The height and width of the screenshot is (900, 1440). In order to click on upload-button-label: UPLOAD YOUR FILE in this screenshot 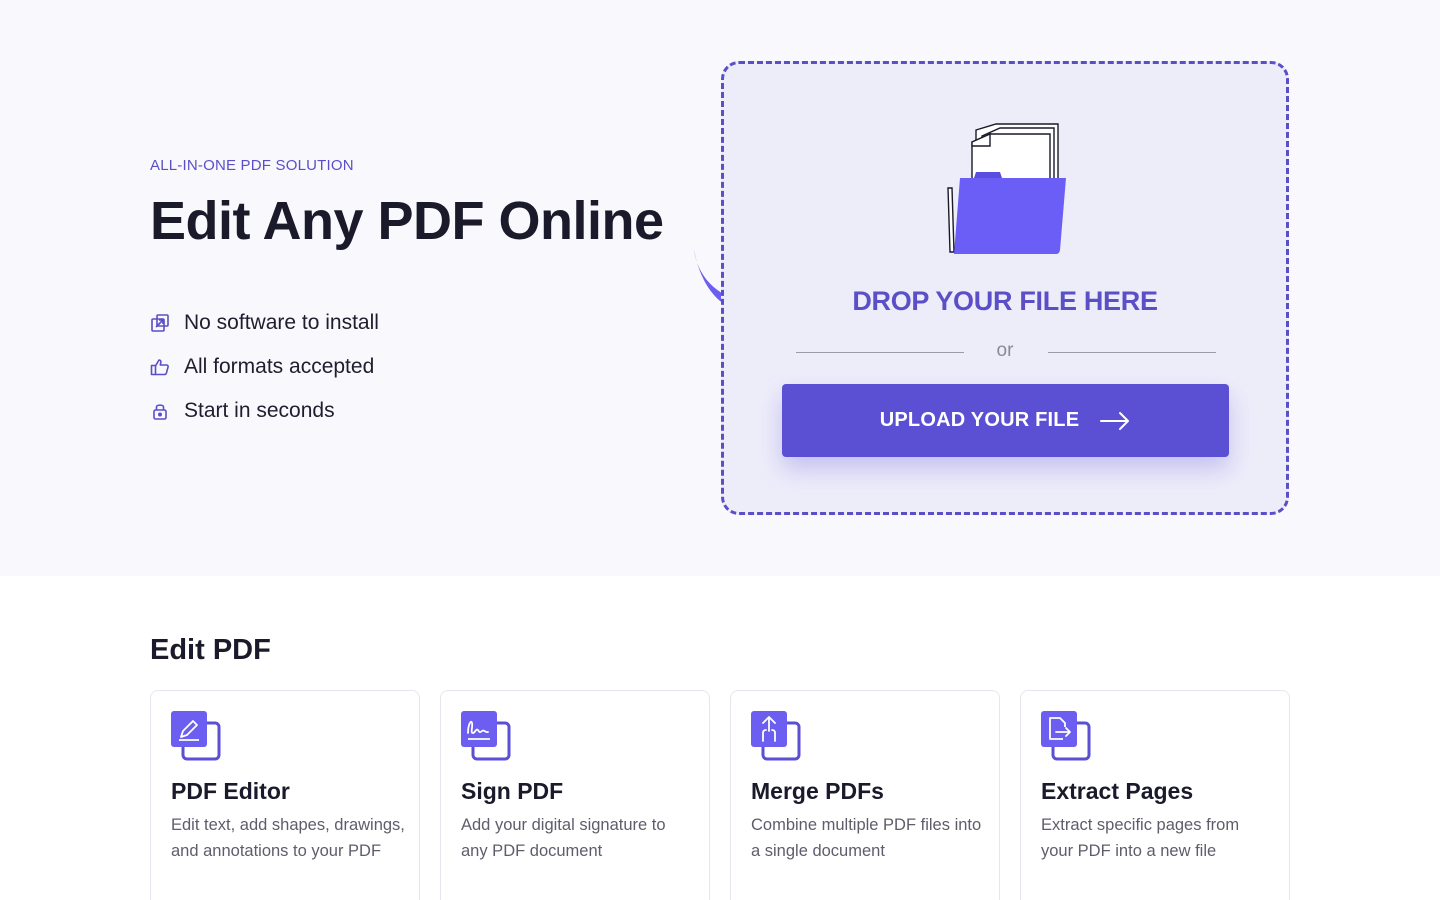, I will do `click(979, 420)`.